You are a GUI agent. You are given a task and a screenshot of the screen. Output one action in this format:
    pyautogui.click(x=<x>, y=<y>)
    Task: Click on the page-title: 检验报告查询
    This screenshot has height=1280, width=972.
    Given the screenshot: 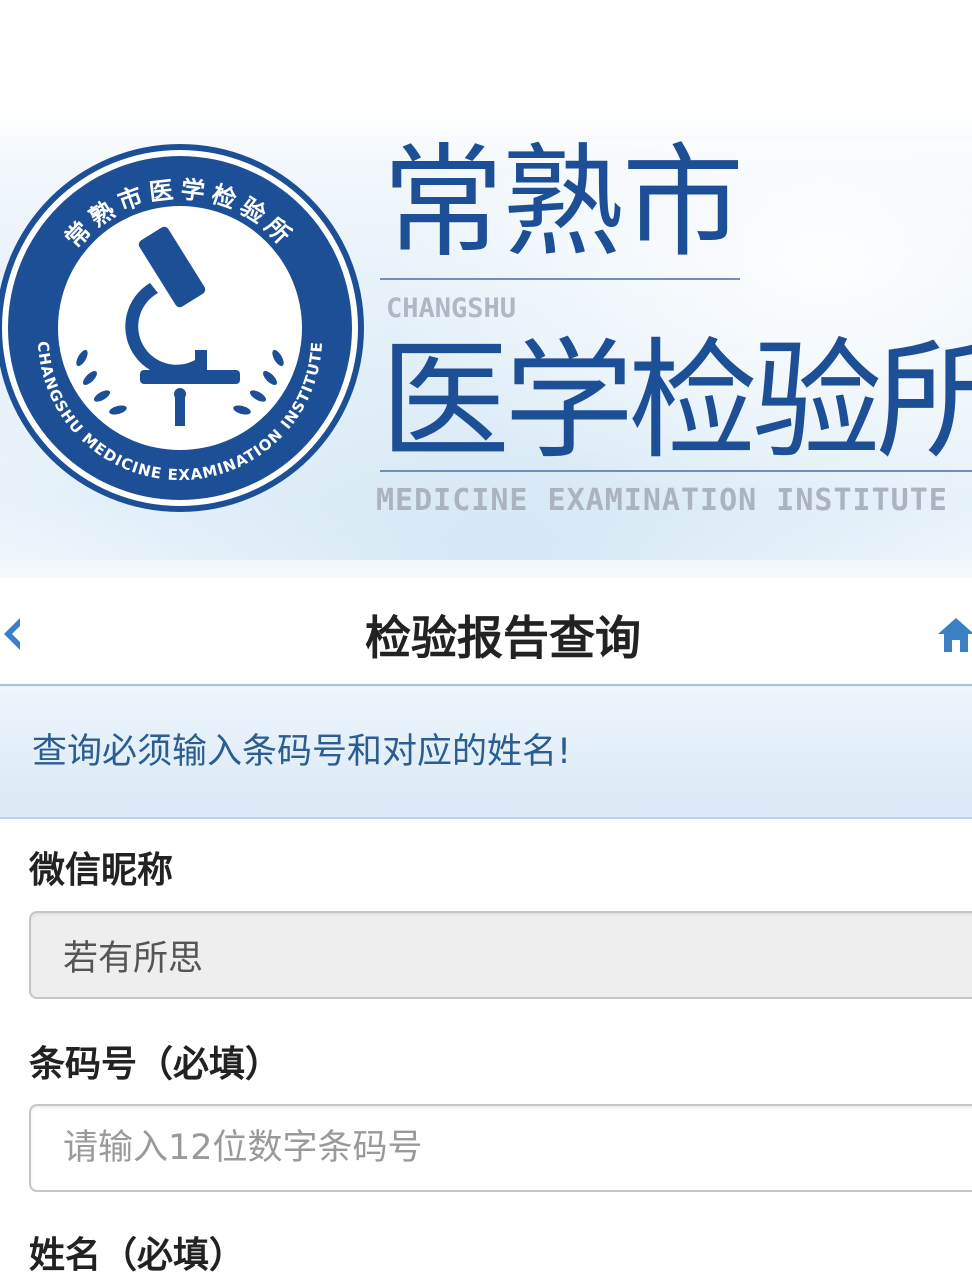 What is the action you would take?
    pyautogui.click(x=503, y=638)
    